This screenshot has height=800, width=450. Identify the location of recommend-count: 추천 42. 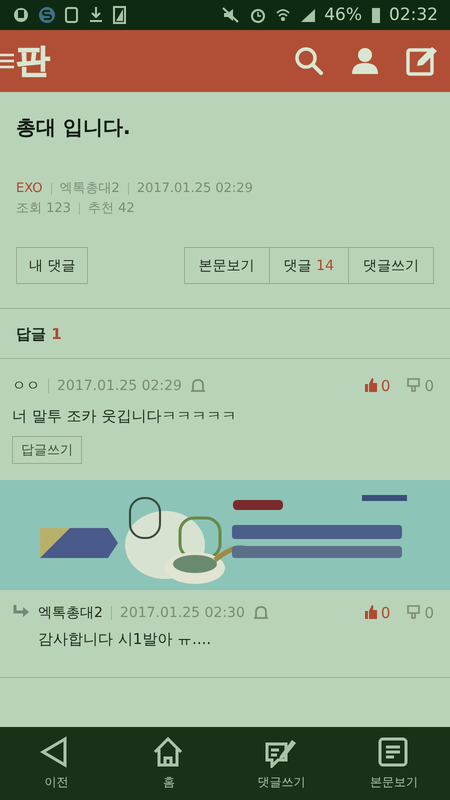
(111, 209).